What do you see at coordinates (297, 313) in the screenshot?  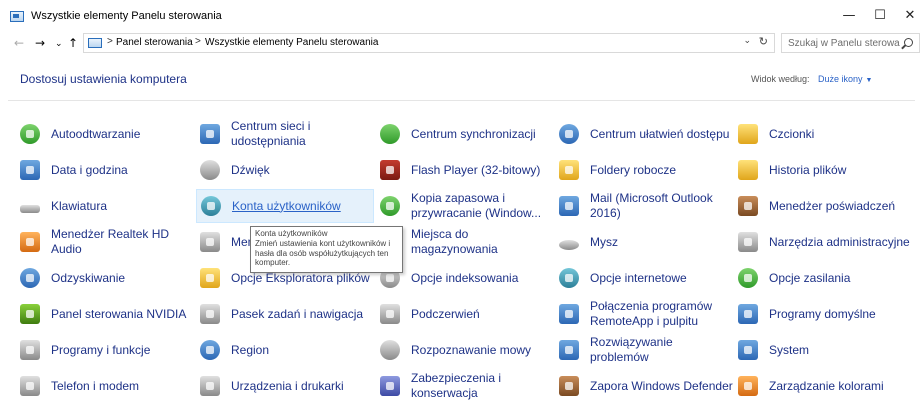 I see `item-label: Pasek zadań i nawigacja` at bounding box center [297, 313].